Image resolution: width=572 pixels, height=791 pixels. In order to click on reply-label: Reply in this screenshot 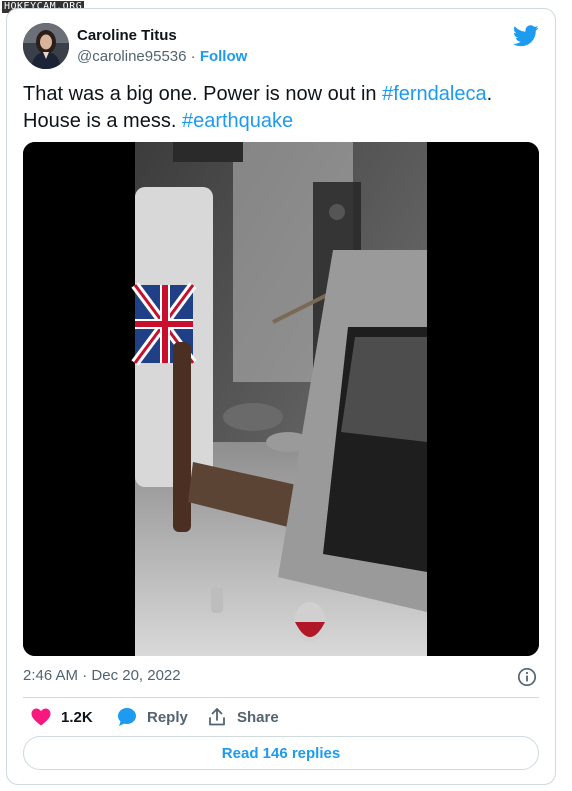, I will do `click(167, 717)`.